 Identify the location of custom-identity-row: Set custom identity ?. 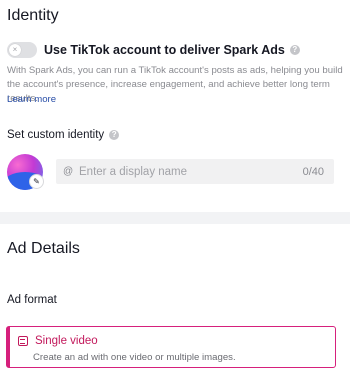
(63, 135).